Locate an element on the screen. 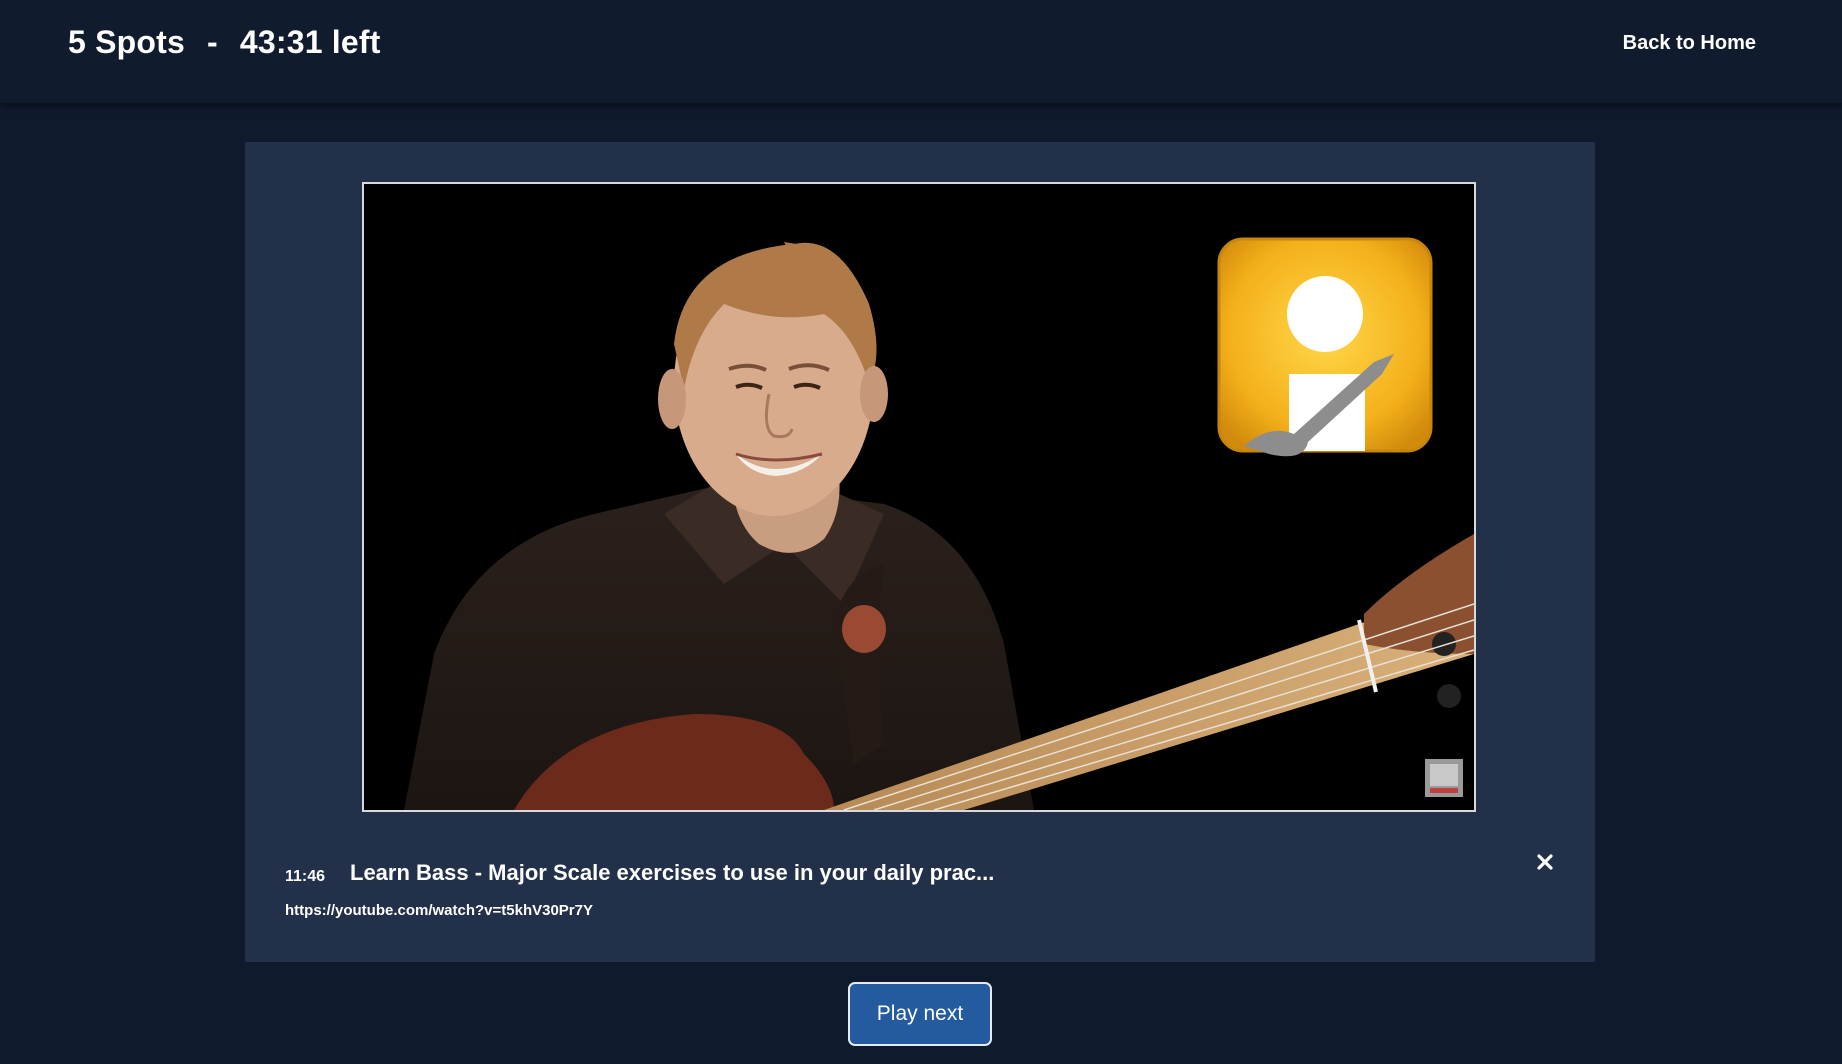 This screenshot has height=1064, width=1842. video-duration: 11:46 is located at coordinates (305, 876).